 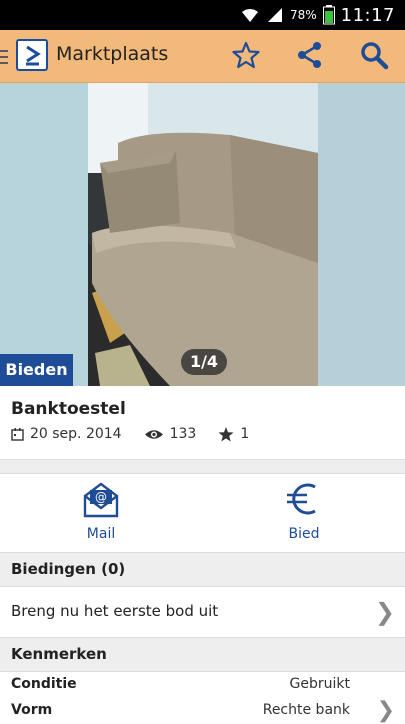 I want to click on view-count: 133, so click(x=183, y=434).